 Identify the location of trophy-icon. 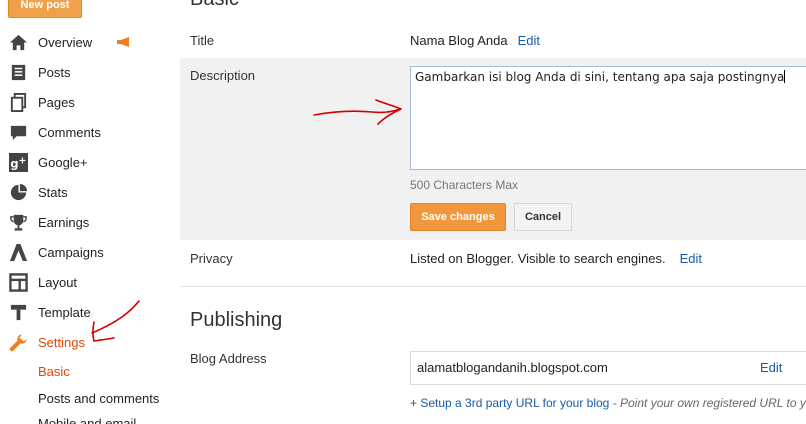
(18, 222).